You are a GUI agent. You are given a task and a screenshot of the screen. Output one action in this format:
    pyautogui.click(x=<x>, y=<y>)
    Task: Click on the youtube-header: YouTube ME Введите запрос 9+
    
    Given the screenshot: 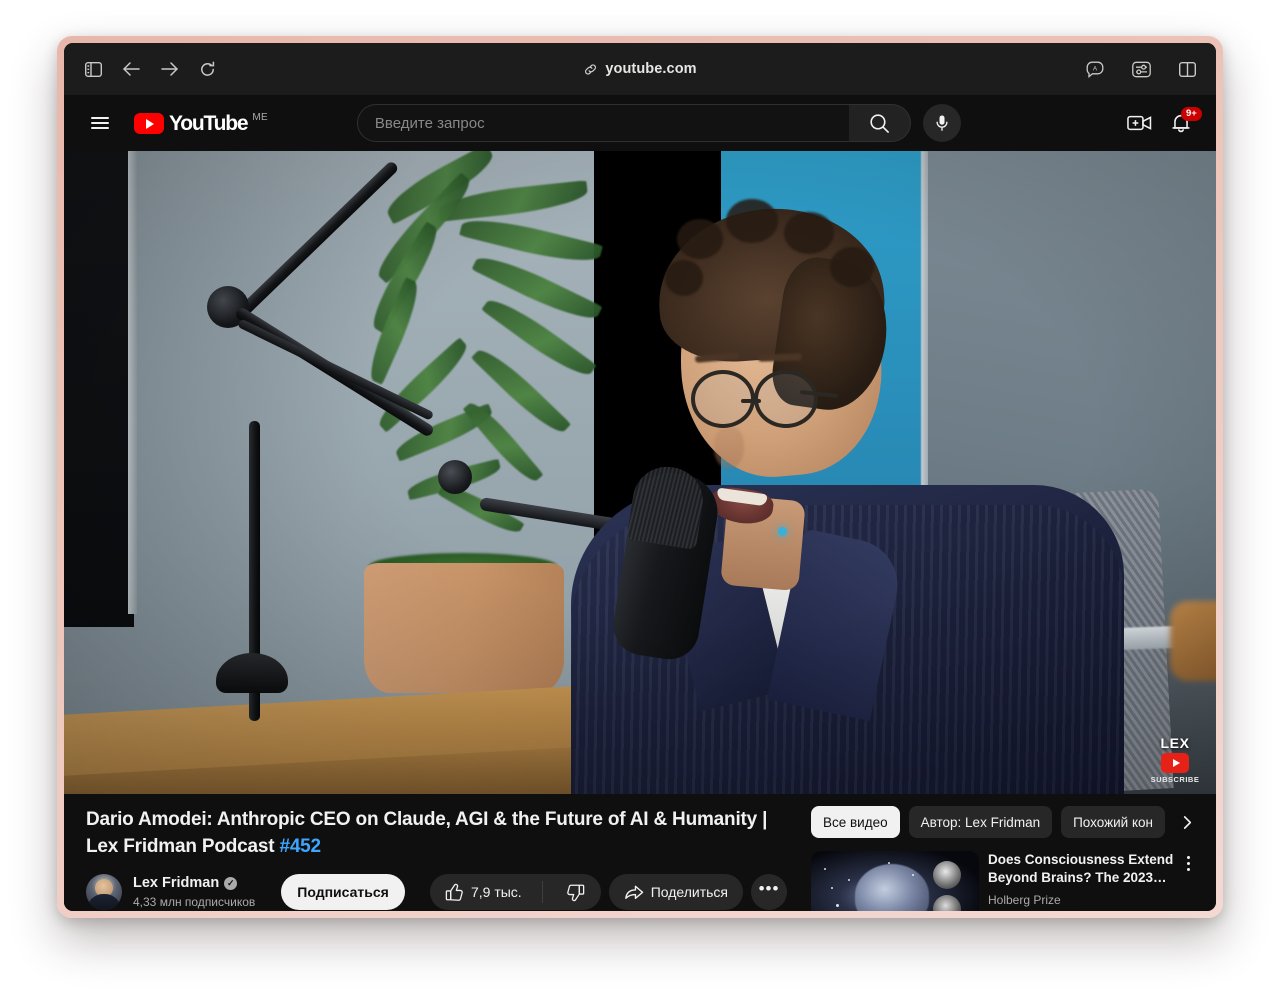 What is the action you would take?
    pyautogui.click(x=640, y=123)
    